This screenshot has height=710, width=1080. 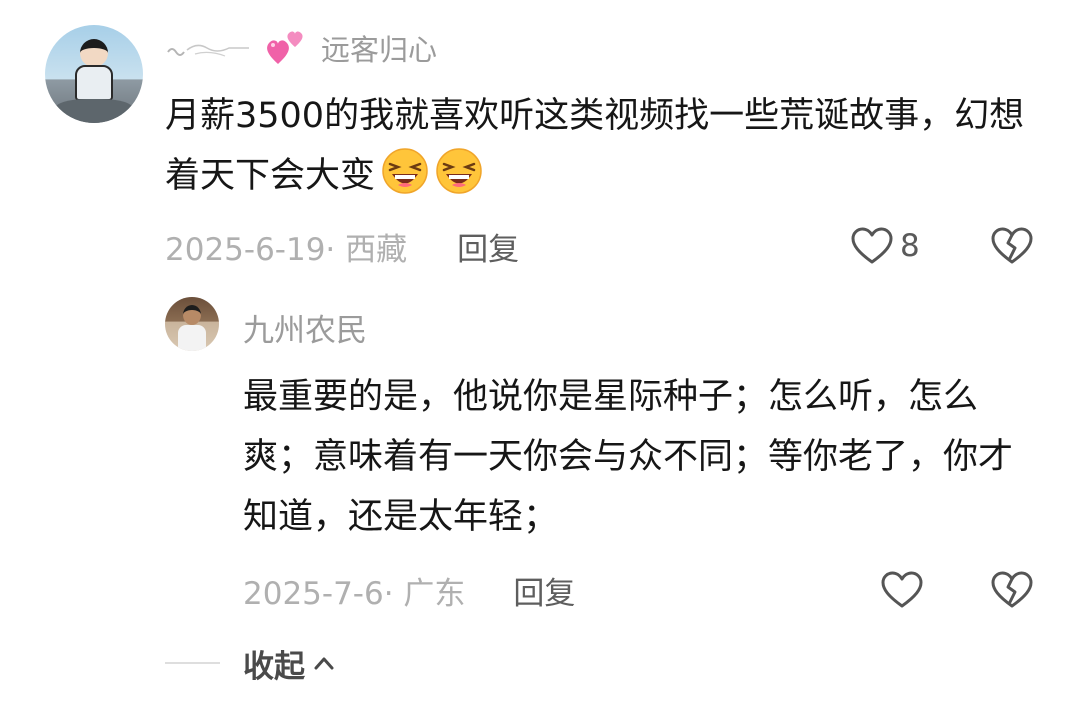 What do you see at coordinates (274, 666) in the screenshot?
I see `collapse-label: 收起` at bounding box center [274, 666].